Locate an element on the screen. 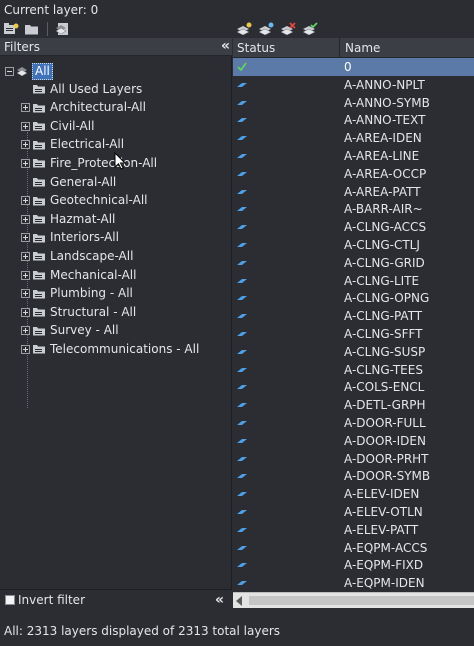 The image size is (474, 646). layer-row: A-CLNG-GRID is located at coordinates (353, 263).